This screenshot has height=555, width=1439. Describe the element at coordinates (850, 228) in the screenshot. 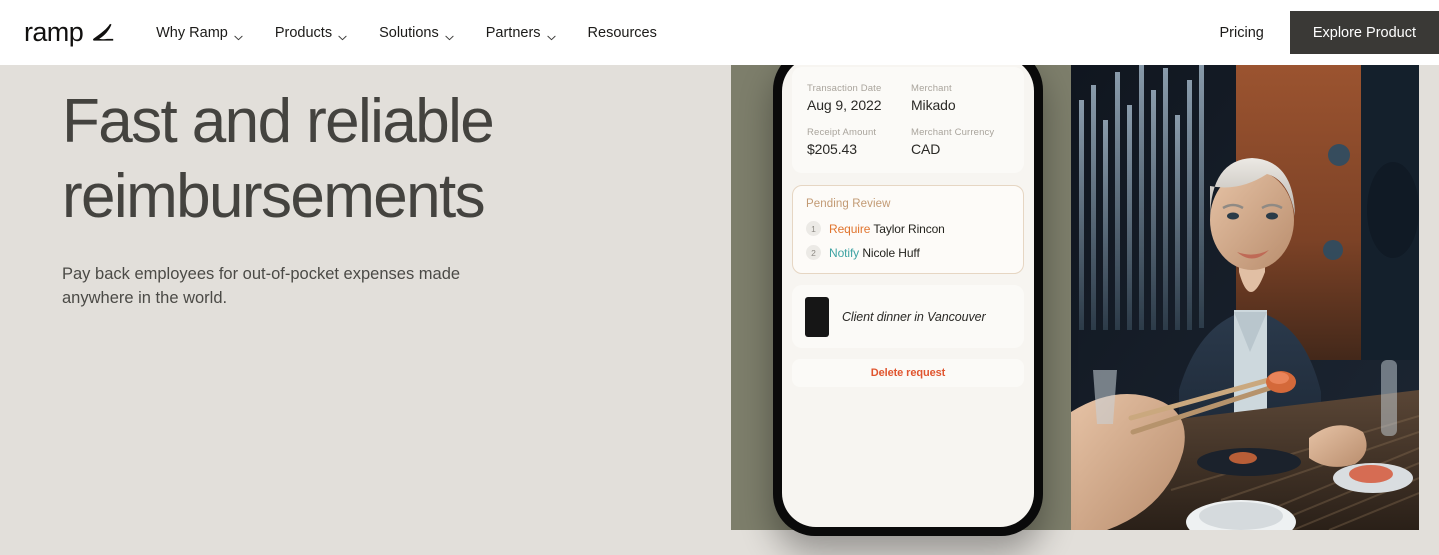

I see `review-action-label: Require` at that location.